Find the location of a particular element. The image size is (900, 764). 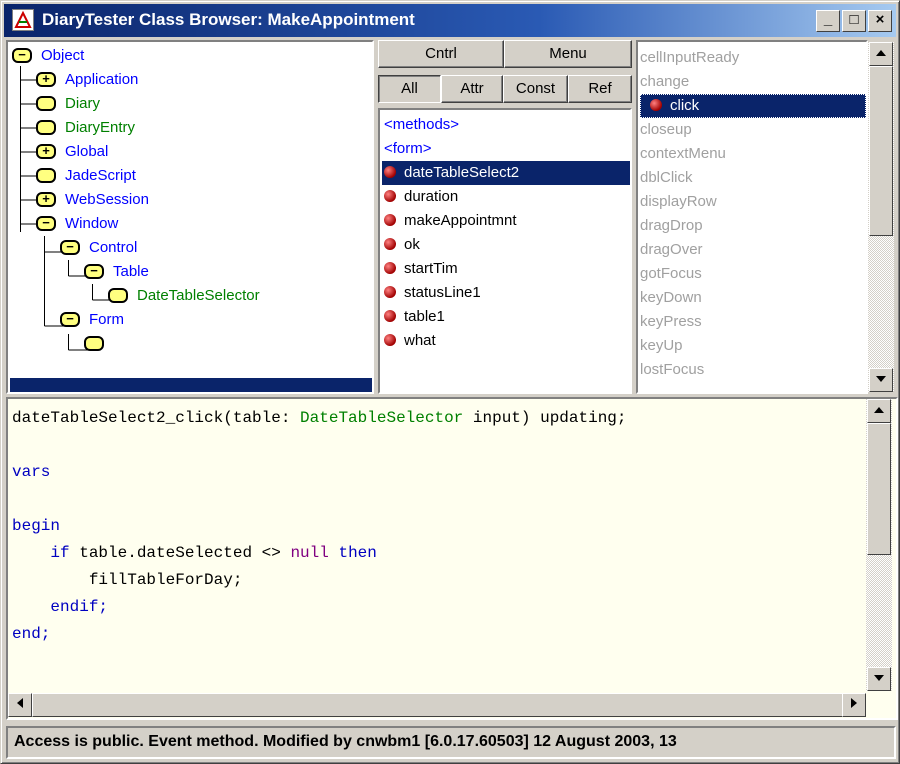

event-item: gotFocus is located at coordinates (671, 274).